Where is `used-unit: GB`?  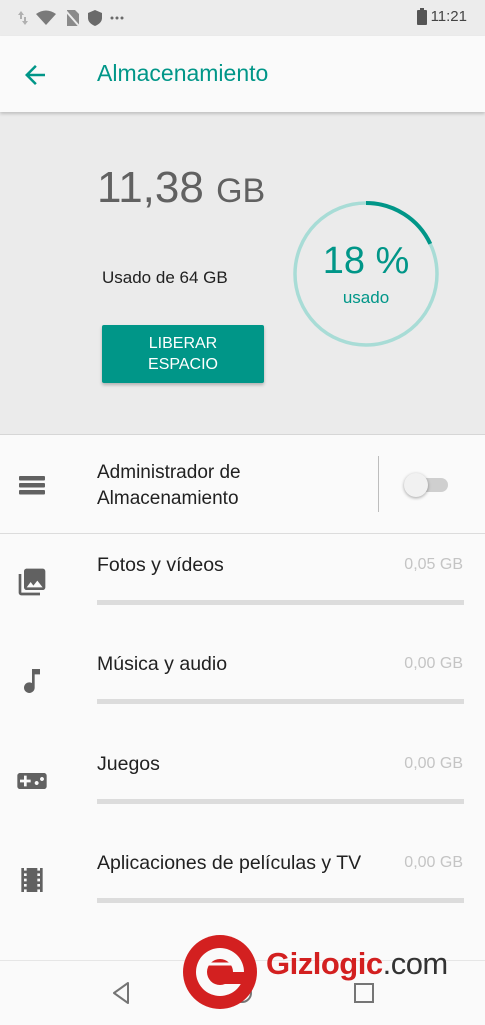 used-unit: GB is located at coordinates (241, 191).